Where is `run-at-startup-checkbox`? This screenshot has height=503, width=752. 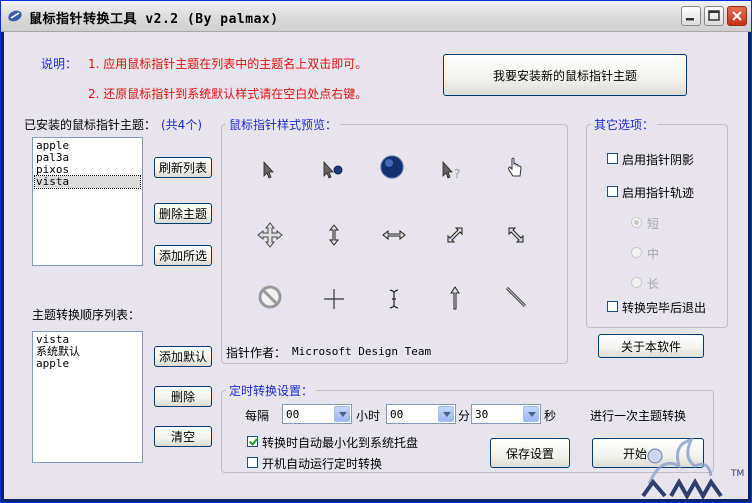 run-at-startup-checkbox is located at coordinates (252, 462).